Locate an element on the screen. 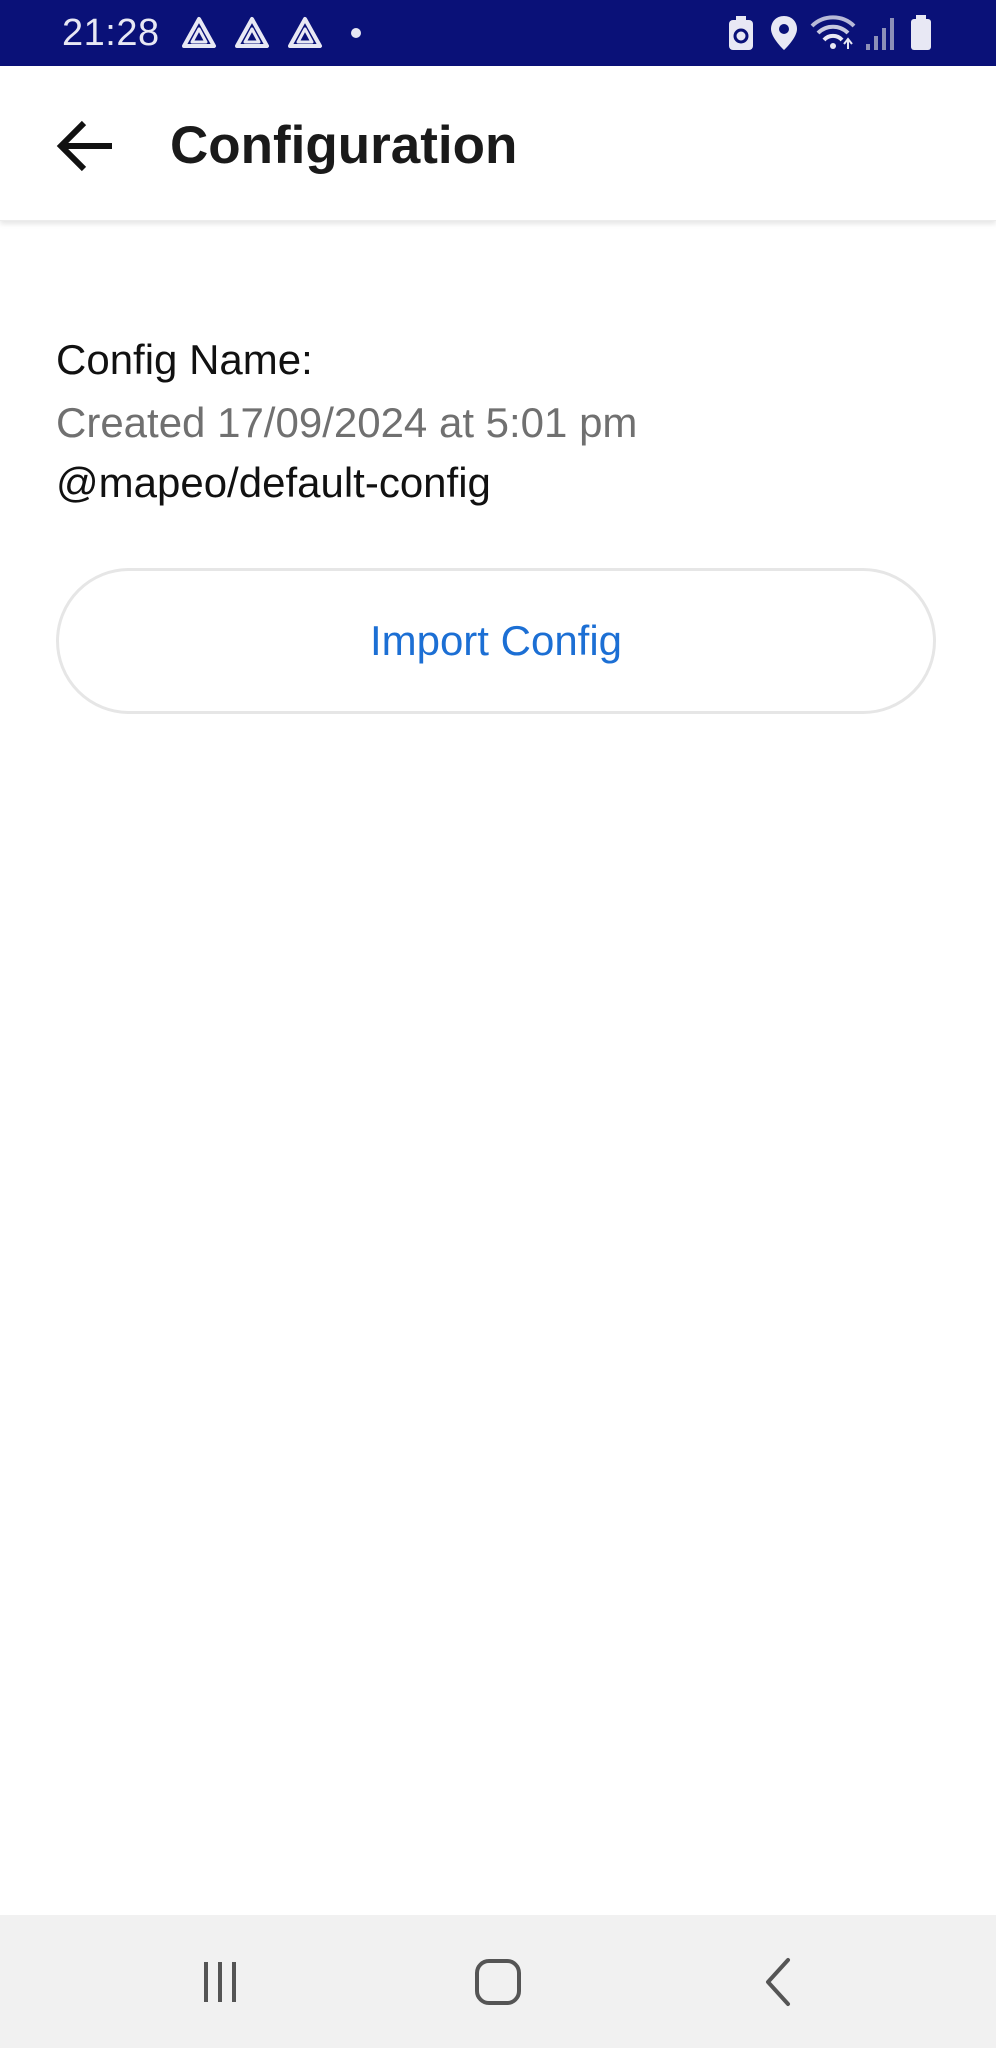  app-bar: Configuration is located at coordinates (498, 143).